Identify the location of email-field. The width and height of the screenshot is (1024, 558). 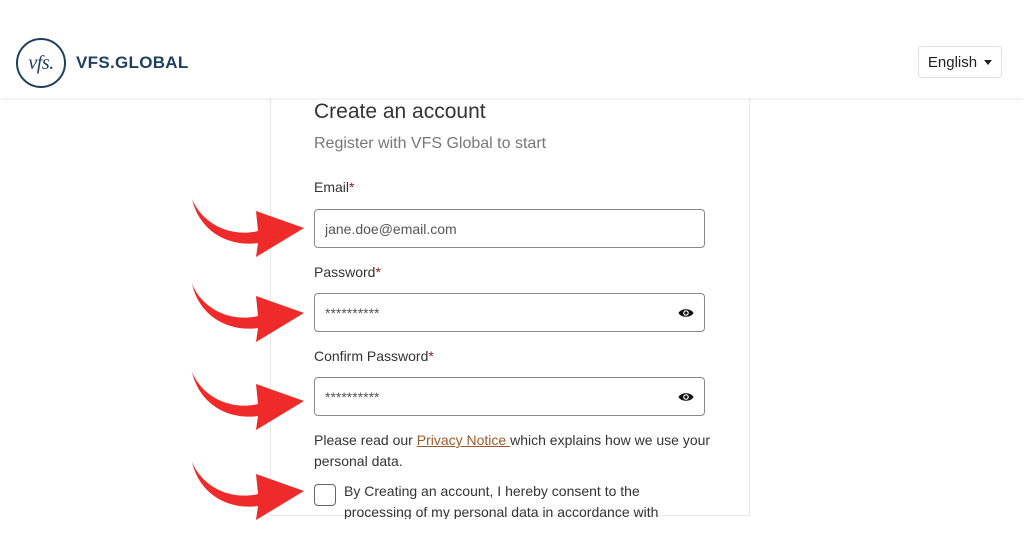
(509, 228).